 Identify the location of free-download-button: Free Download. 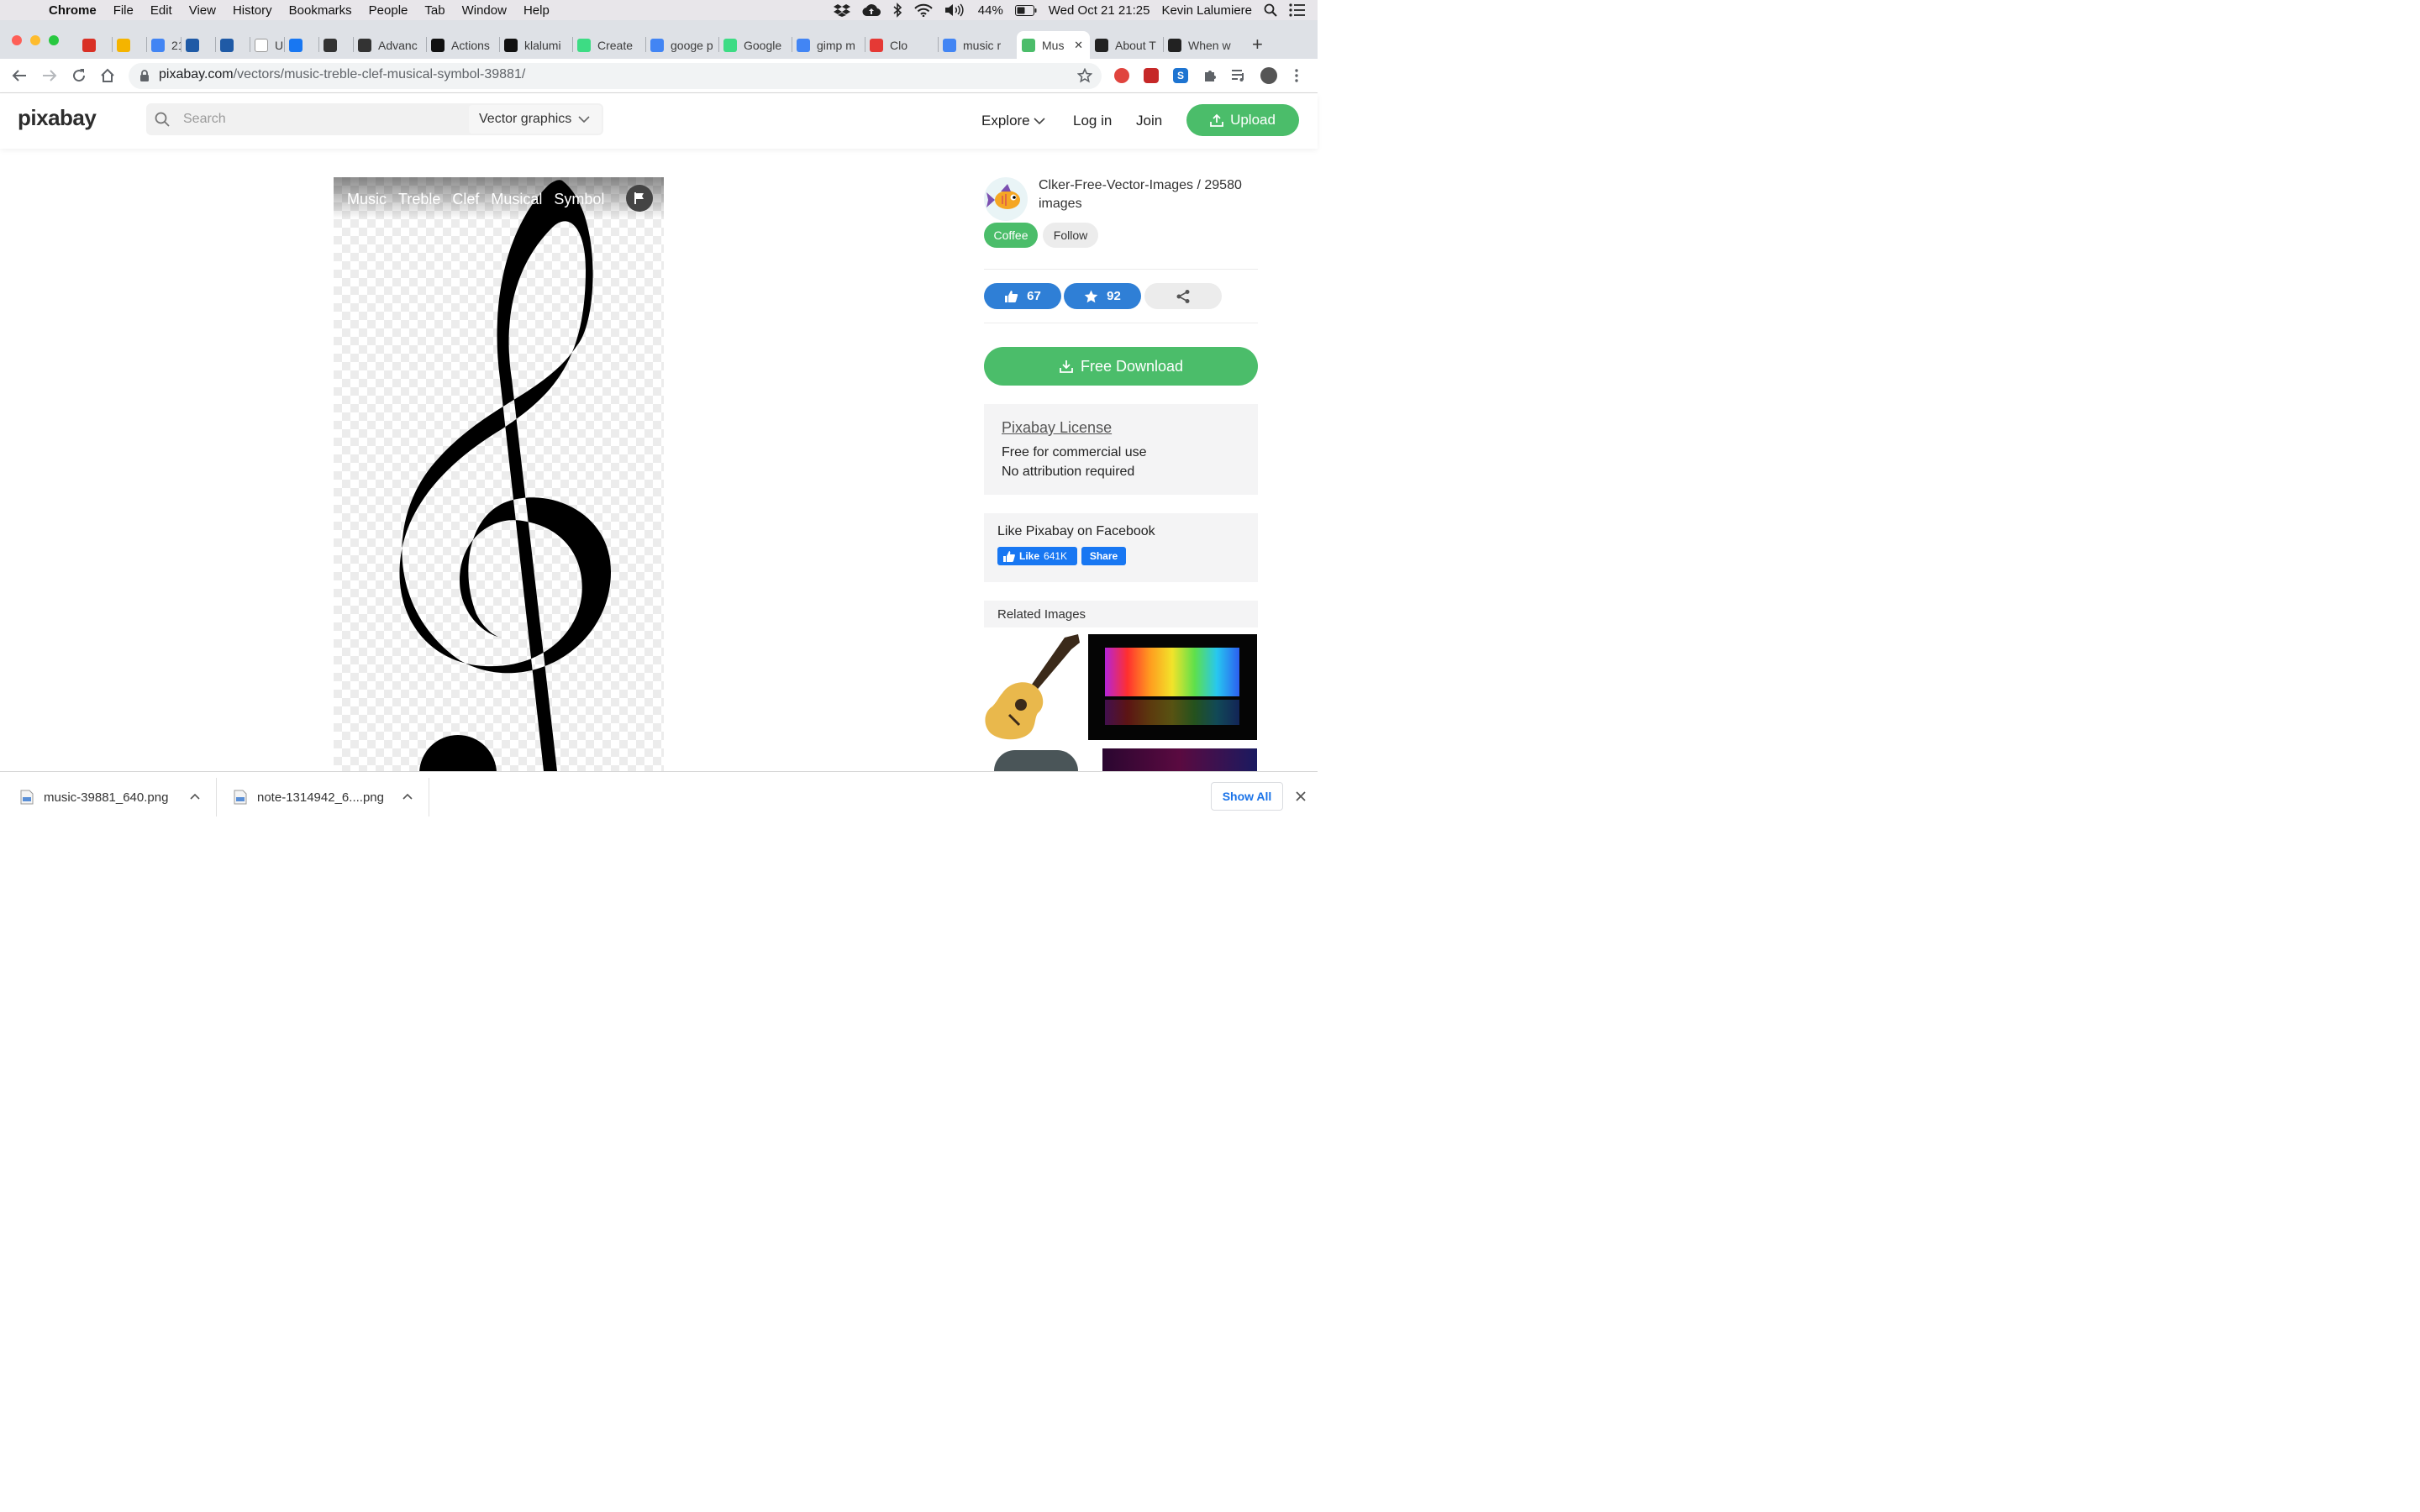
(1121, 366).